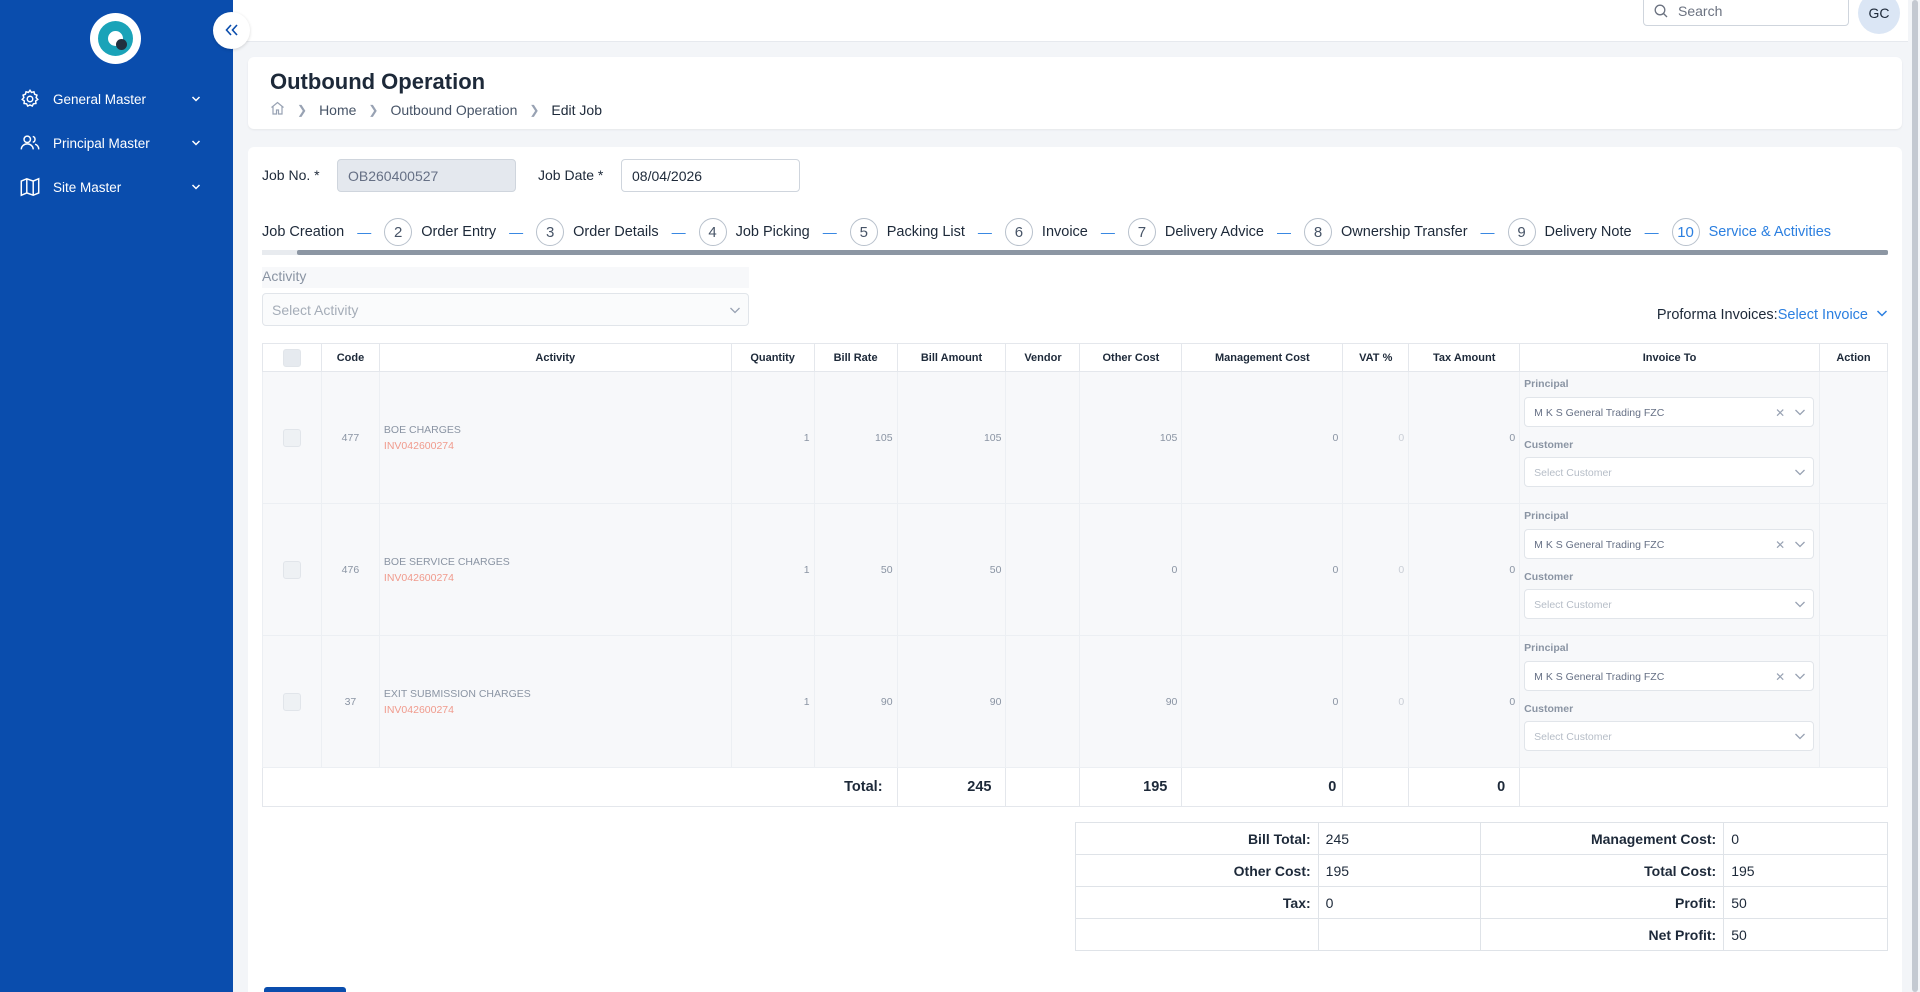  What do you see at coordinates (87, 187) in the screenshot?
I see `sidebar-item-label: Site Master` at bounding box center [87, 187].